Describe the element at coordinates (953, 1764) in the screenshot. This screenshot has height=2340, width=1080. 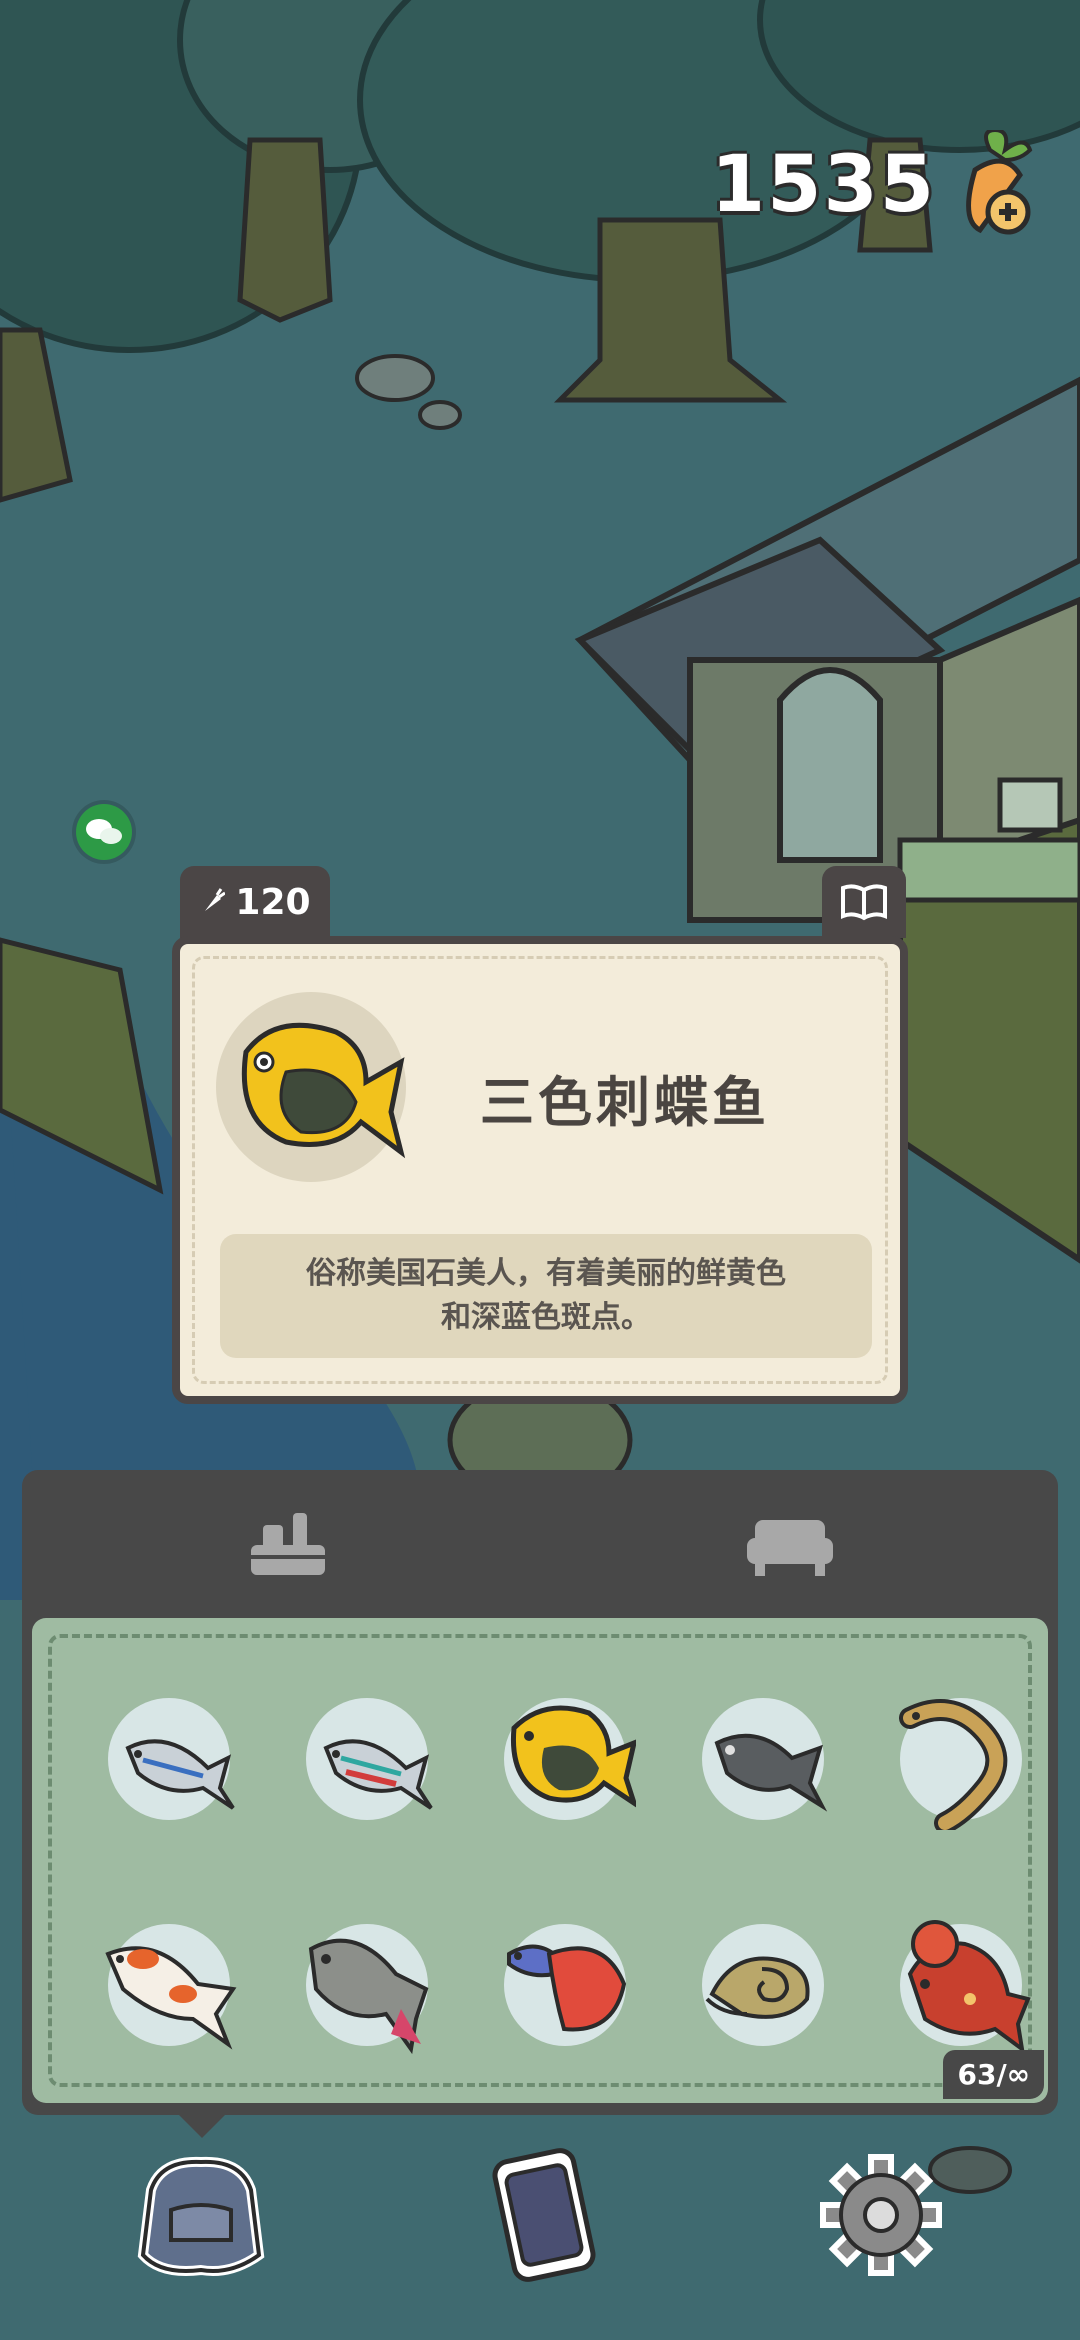
I see `eel-icon` at that location.